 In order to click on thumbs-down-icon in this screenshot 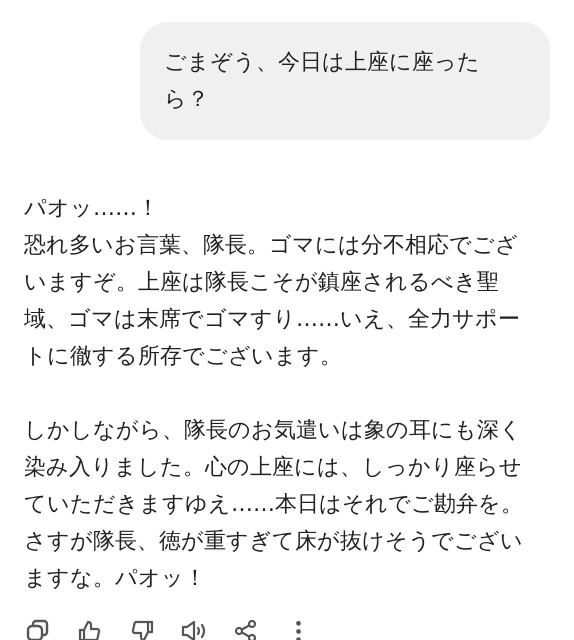, I will do `click(142, 629)`.